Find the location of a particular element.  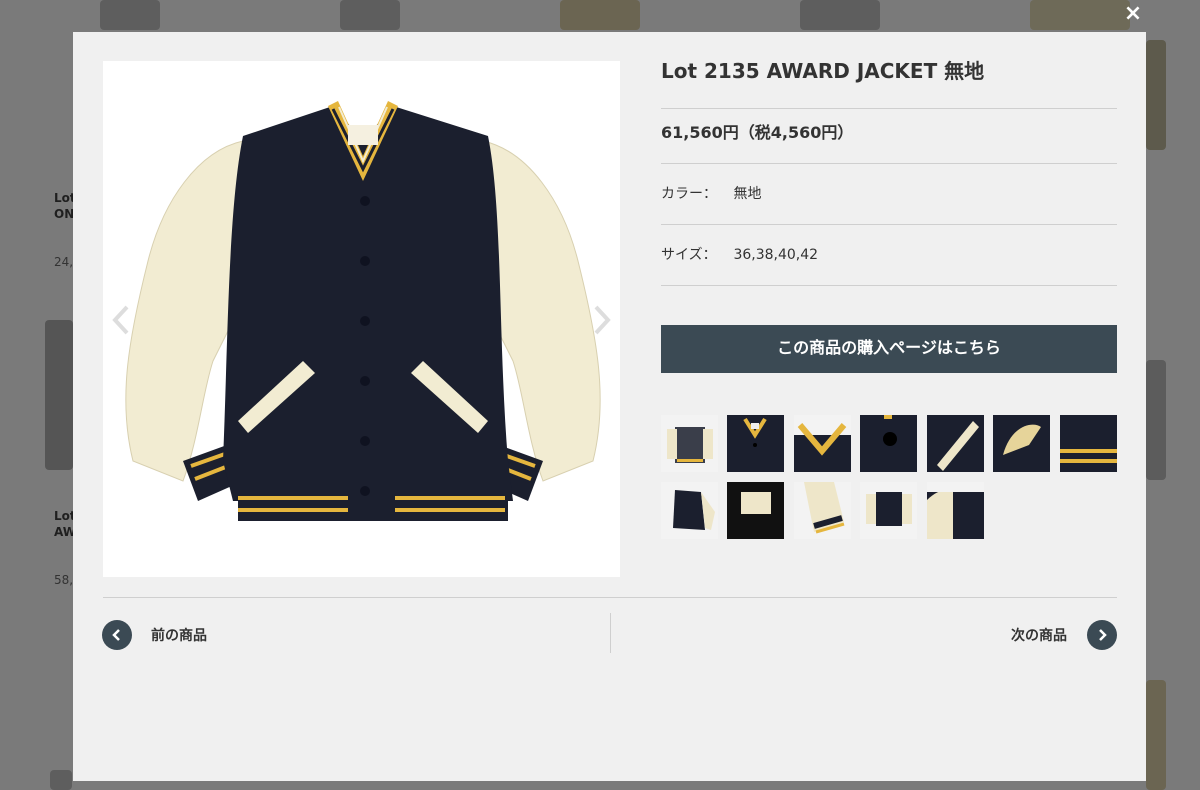

image-prev-arrow-icon is located at coordinates (121, 320).